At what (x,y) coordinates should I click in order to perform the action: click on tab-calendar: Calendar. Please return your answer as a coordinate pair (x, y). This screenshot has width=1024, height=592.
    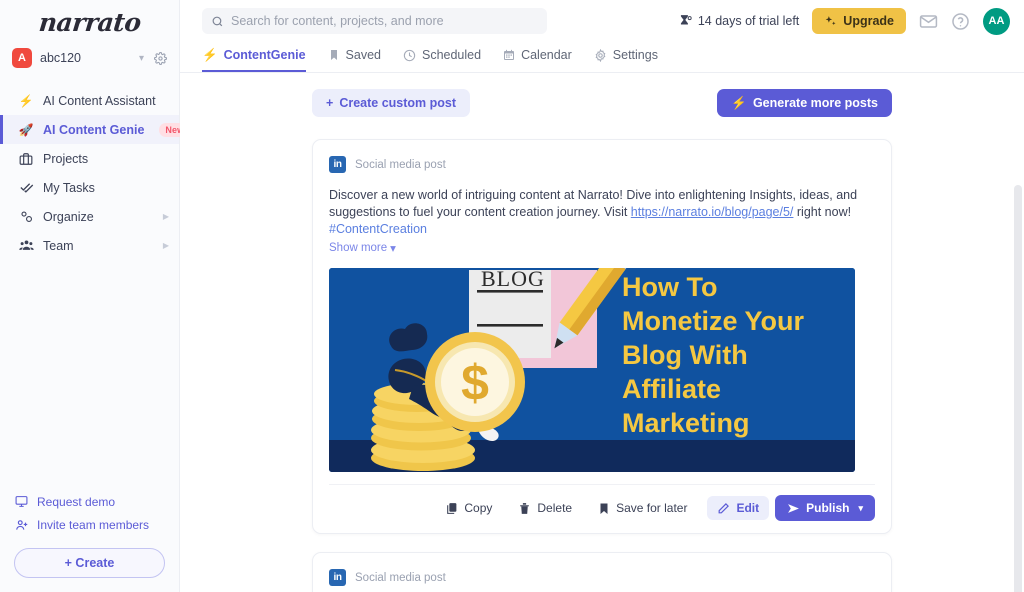
    Looking at the image, I should click on (537, 56).